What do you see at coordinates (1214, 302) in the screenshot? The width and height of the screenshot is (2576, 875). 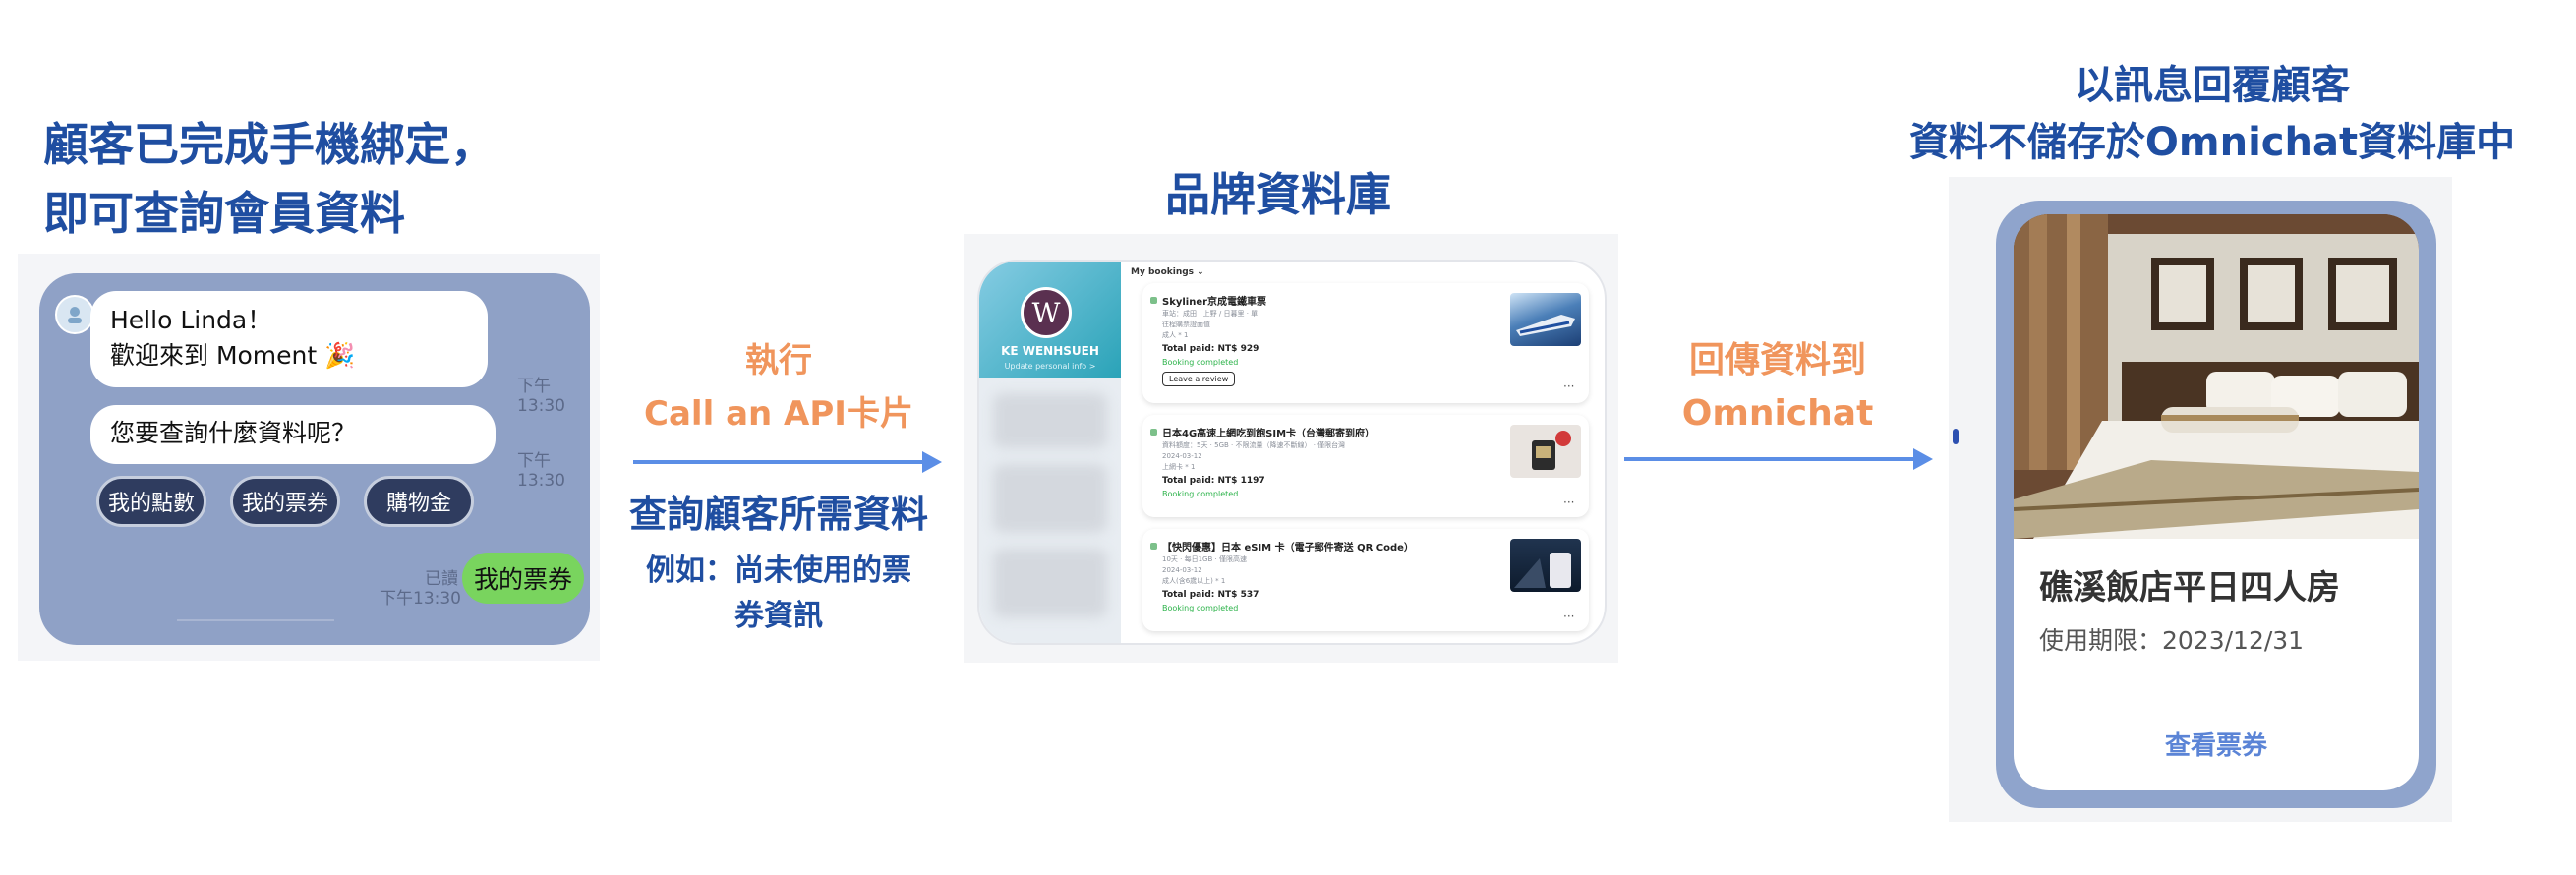 I see `booking-title: Skyliner京成電鐵車票` at bounding box center [1214, 302].